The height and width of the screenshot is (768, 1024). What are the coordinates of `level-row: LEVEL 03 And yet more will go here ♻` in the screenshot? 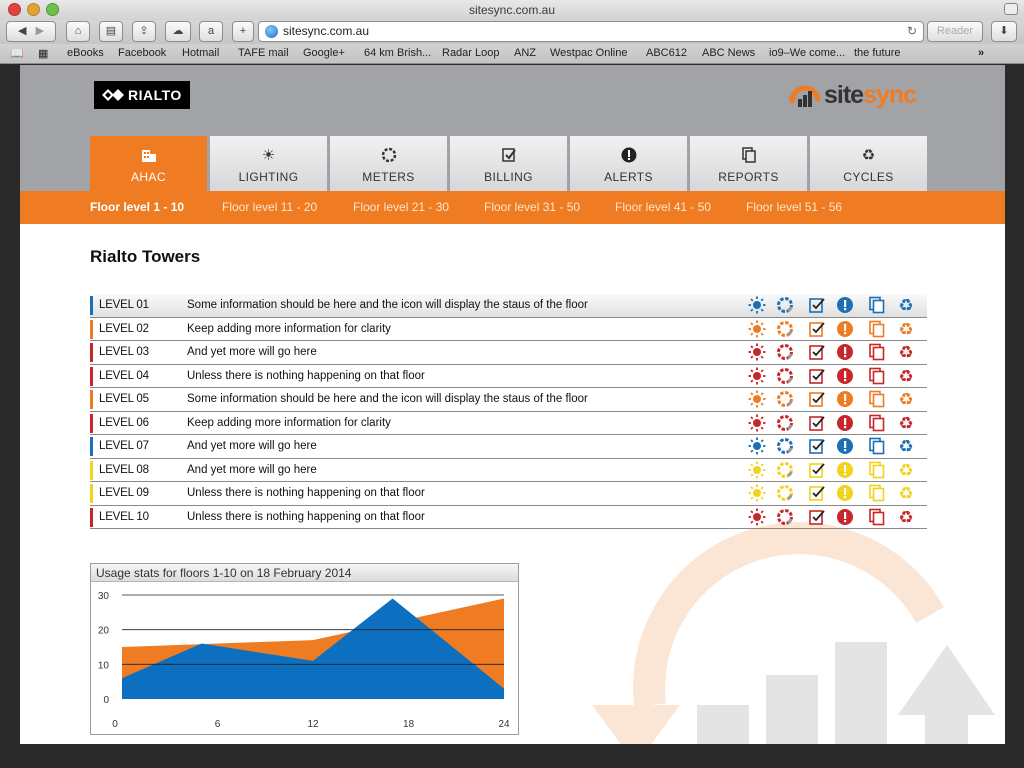 It's located at (508, 353).